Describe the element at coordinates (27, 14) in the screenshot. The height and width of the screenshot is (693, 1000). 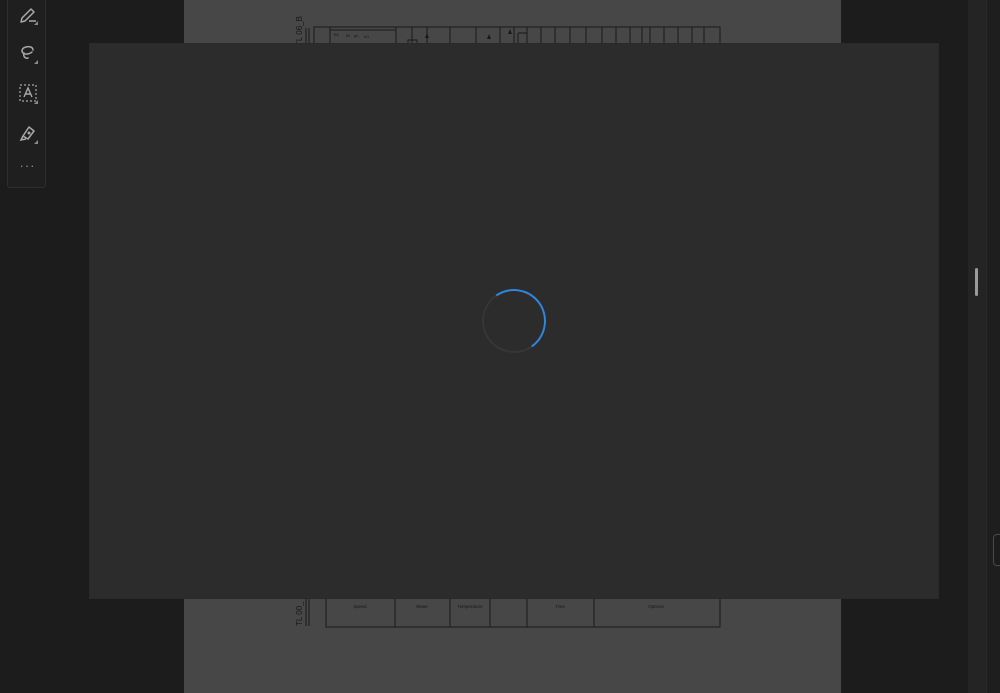
I see `pen-tool-button` at that location.